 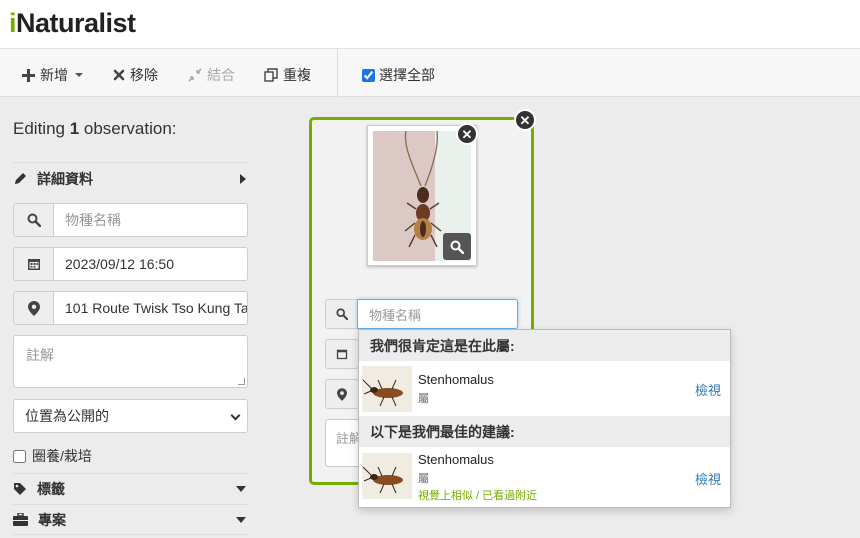 What do you see at coordinates (235, 415) in the screenshot?
I see `chevron-down-icon` at bounding box center [235, 415].